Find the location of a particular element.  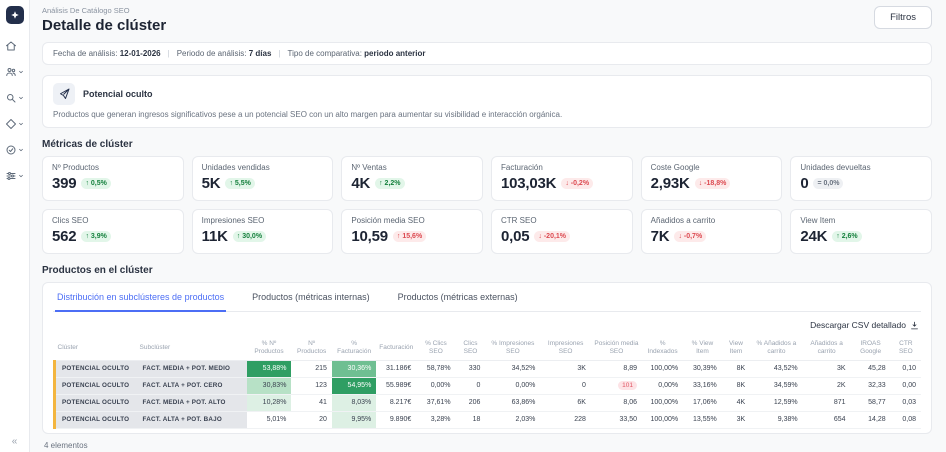

sidebar-item-search is located at coordinates (14, 98).